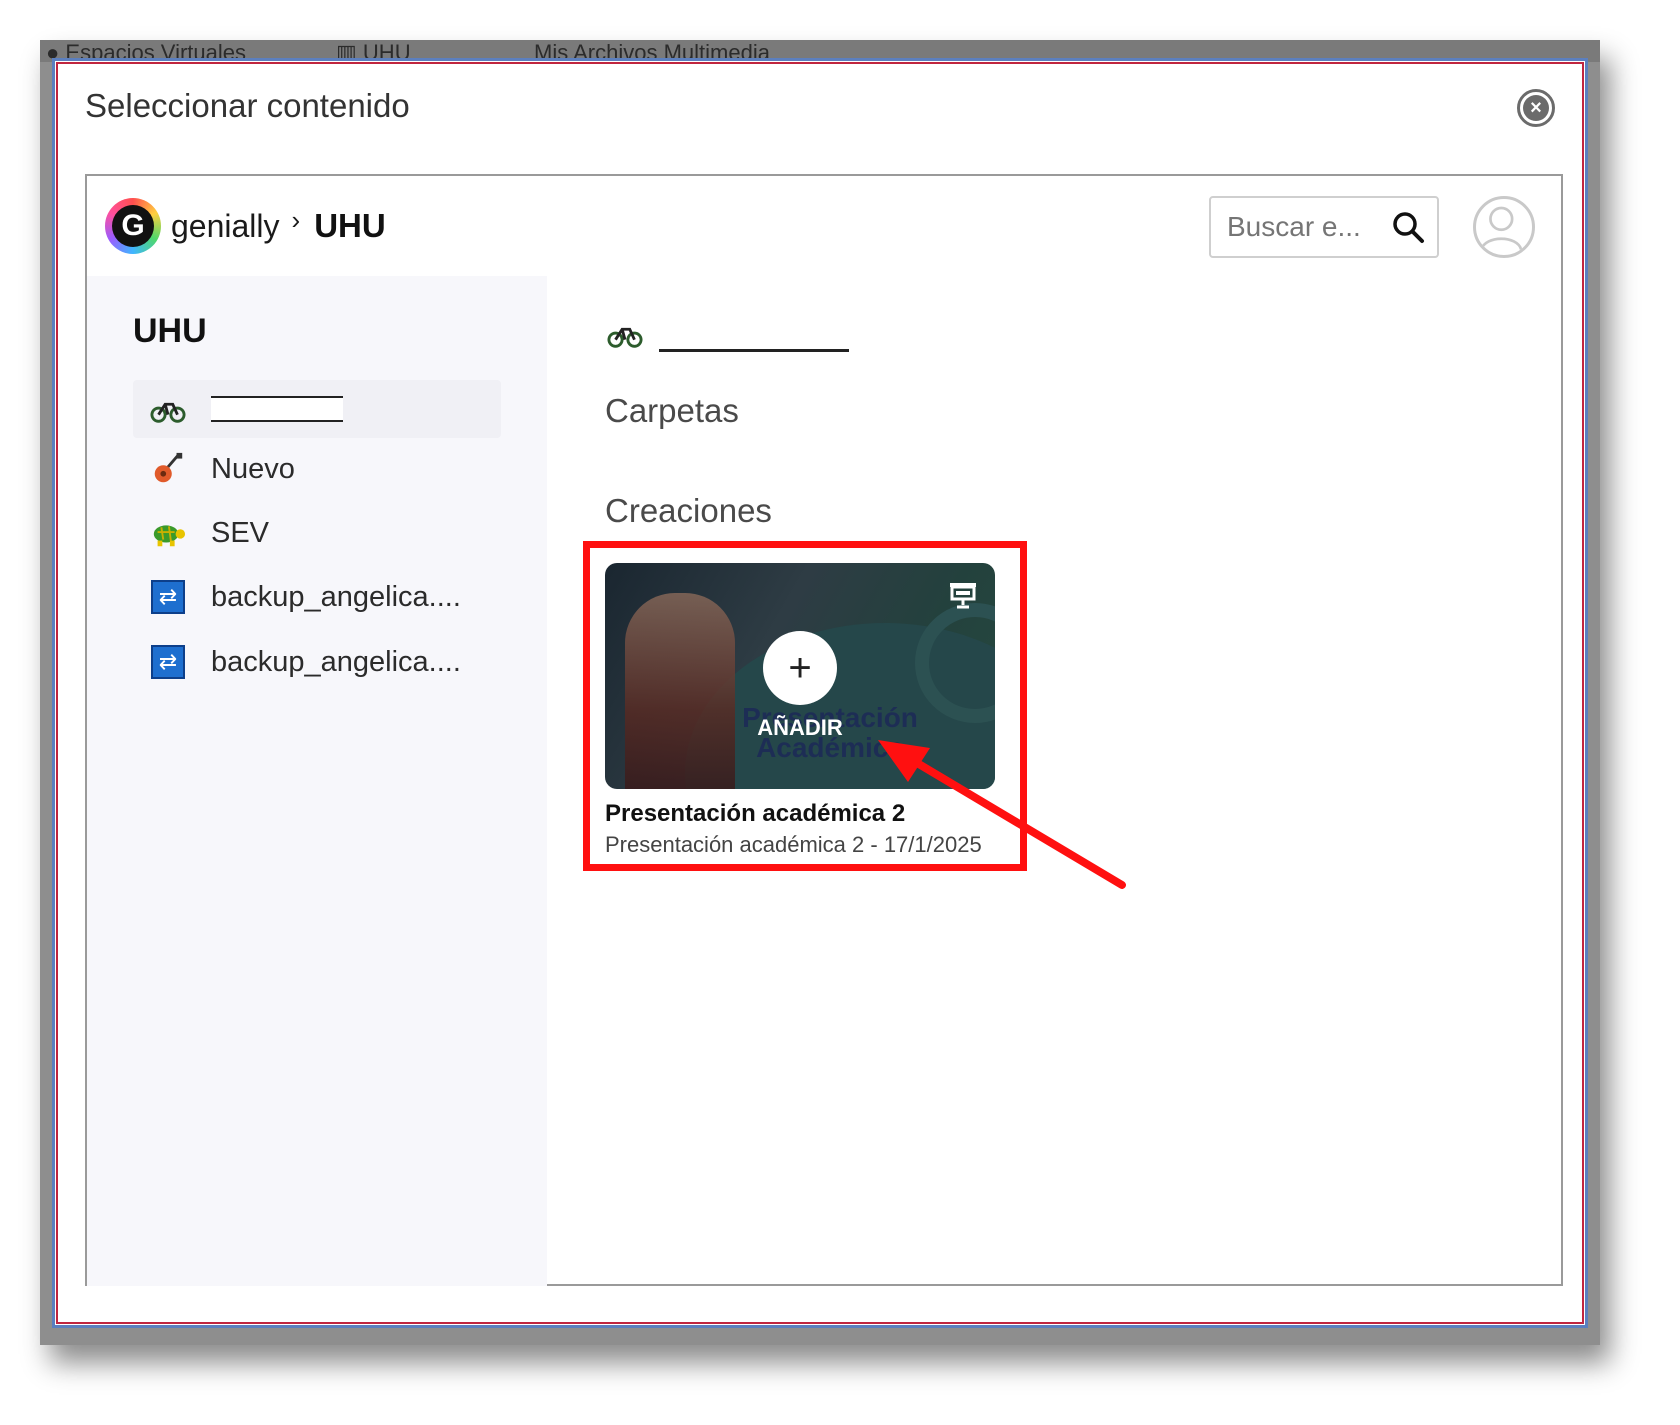 Image resolution: width=1680 pixels, height=1425 pixels. I want to click on sidebar-item-label-redacted, so click(277, 409).